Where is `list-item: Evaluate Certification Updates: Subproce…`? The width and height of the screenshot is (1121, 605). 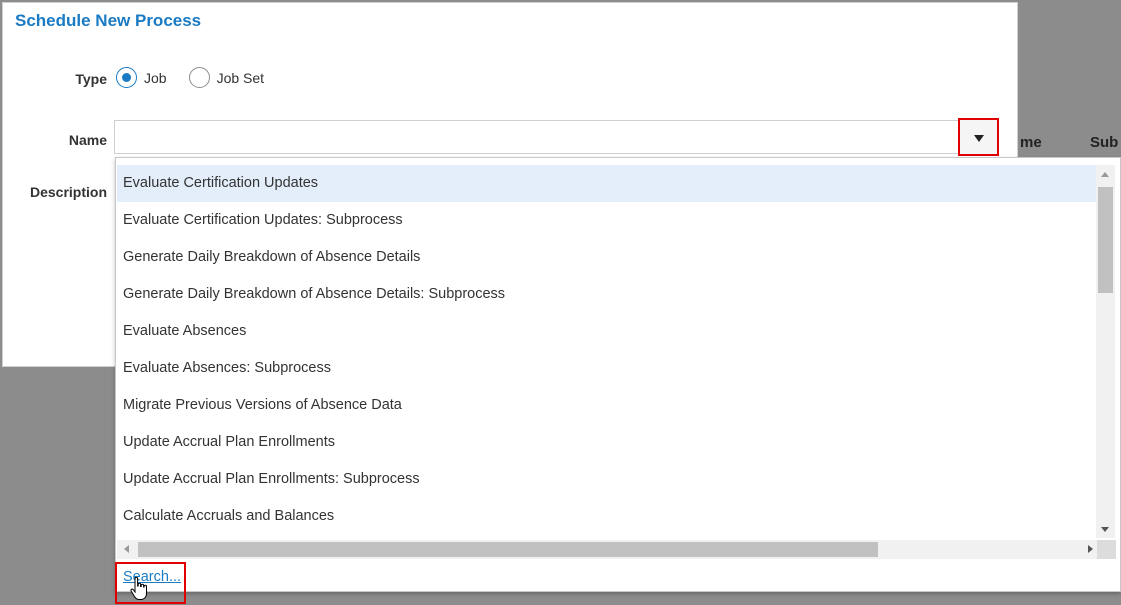 list-item: Evaluate Certification Updates: Subproce… is located at coordinates (607, 220).